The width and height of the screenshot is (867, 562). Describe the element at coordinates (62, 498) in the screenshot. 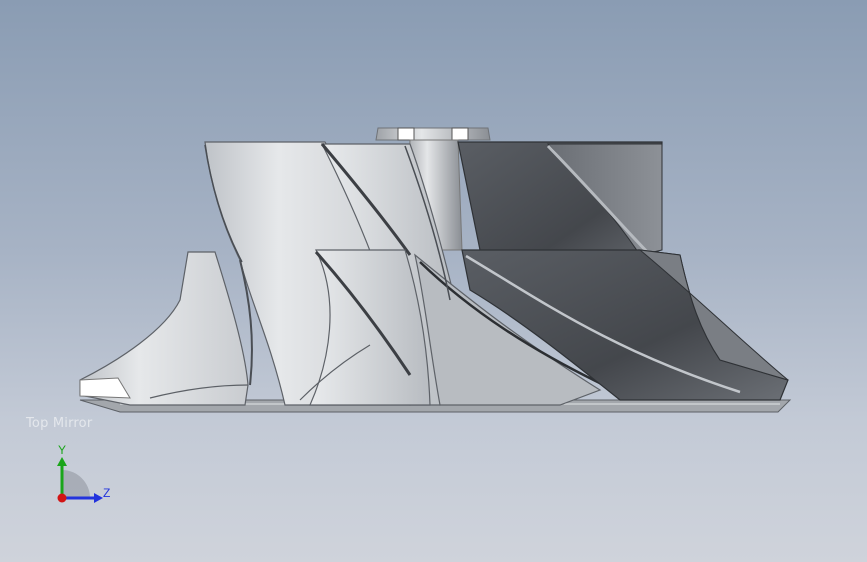

I see `origin-x-axis-icon` at that location.